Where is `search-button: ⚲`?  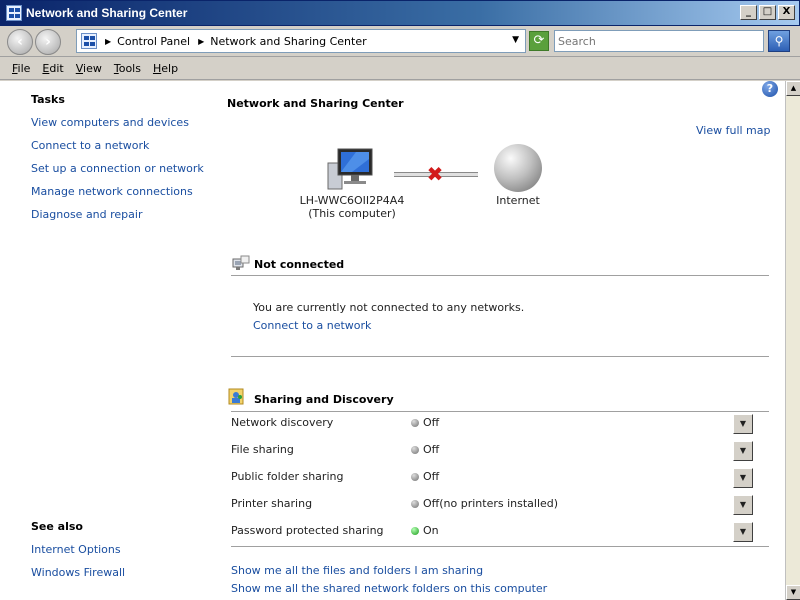
search-button: ⚲ is located at coordinates (779, 41).